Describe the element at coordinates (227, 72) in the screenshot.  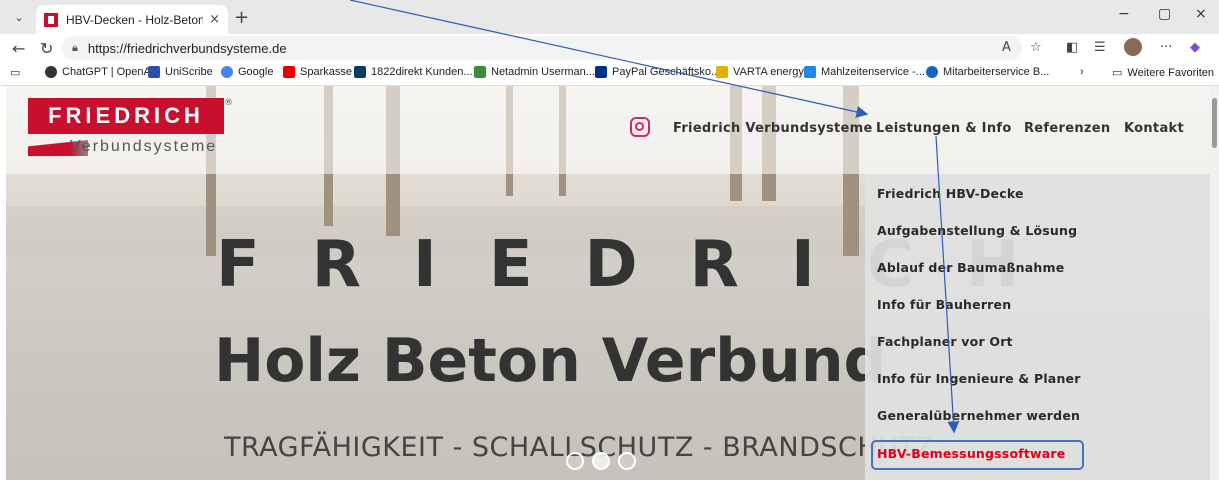
I see `google-icon` at that location.